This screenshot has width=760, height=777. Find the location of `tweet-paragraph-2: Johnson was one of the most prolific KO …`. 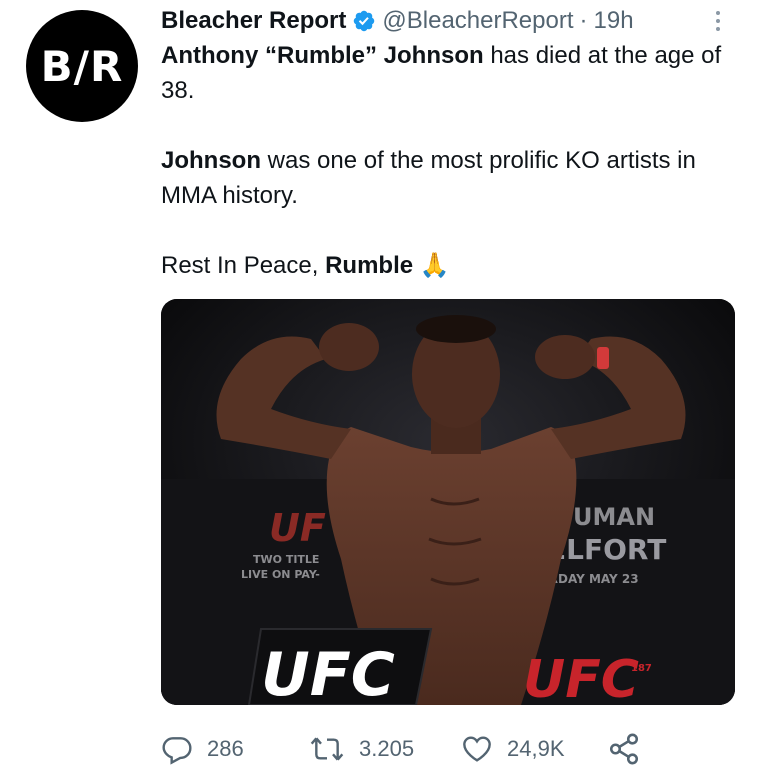

tweet-paragraph-2: Johnson was one of the most prolific KO … is located at coordinates (446, 178).